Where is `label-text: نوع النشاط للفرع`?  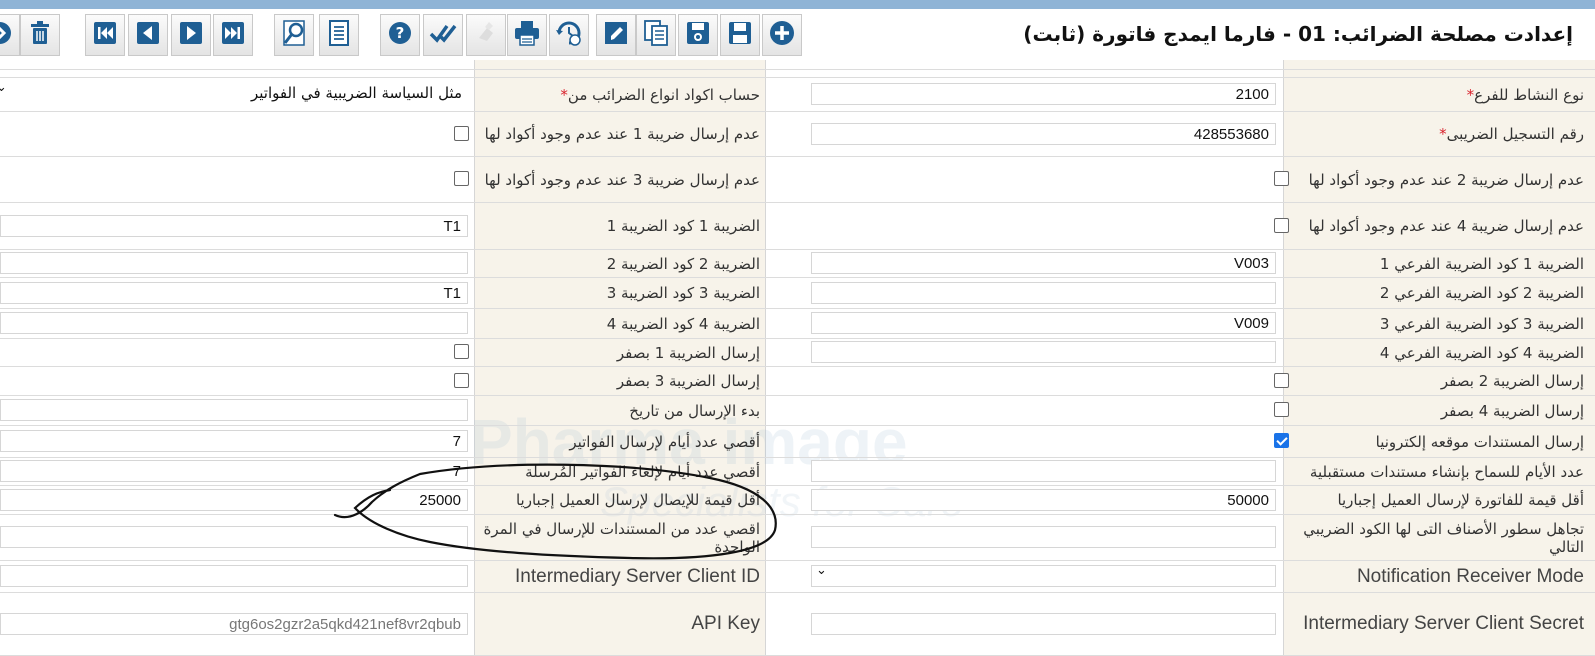 label-text: نوع النشاط للفرع is located at coordinates (1529, 94).